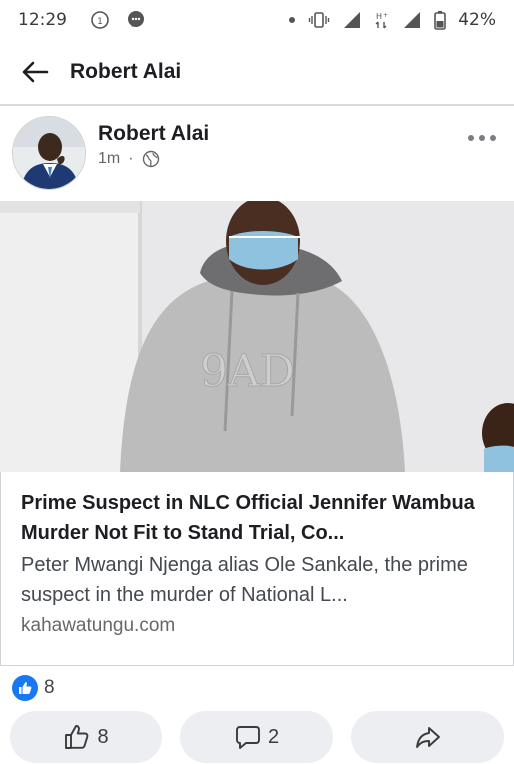  I want to click on back-arrow-icon, so click(35, 72).